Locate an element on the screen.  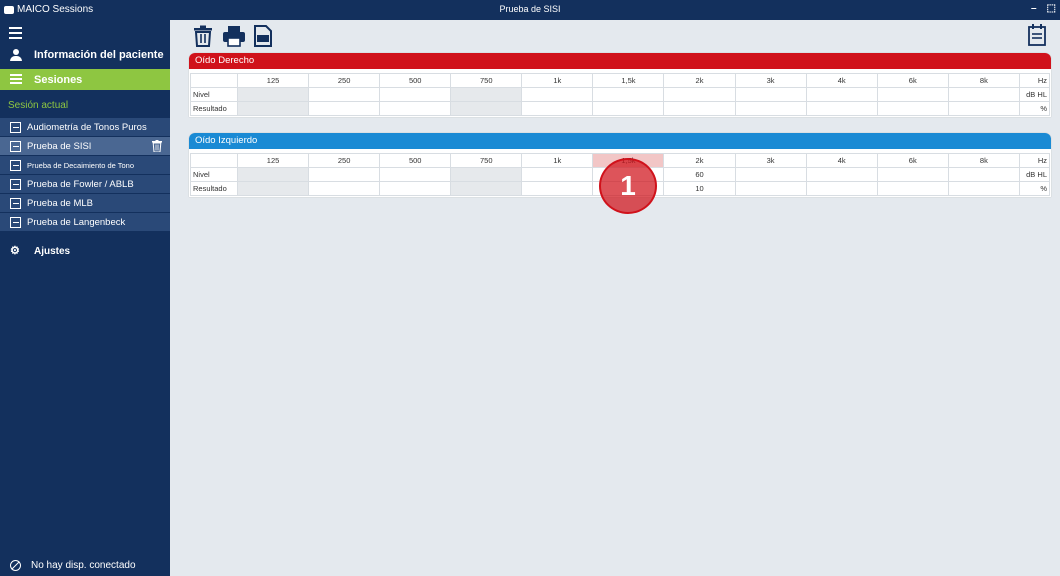
sidebar-item-mlb: Prueba de MLB is located at coordinates (85, 203).